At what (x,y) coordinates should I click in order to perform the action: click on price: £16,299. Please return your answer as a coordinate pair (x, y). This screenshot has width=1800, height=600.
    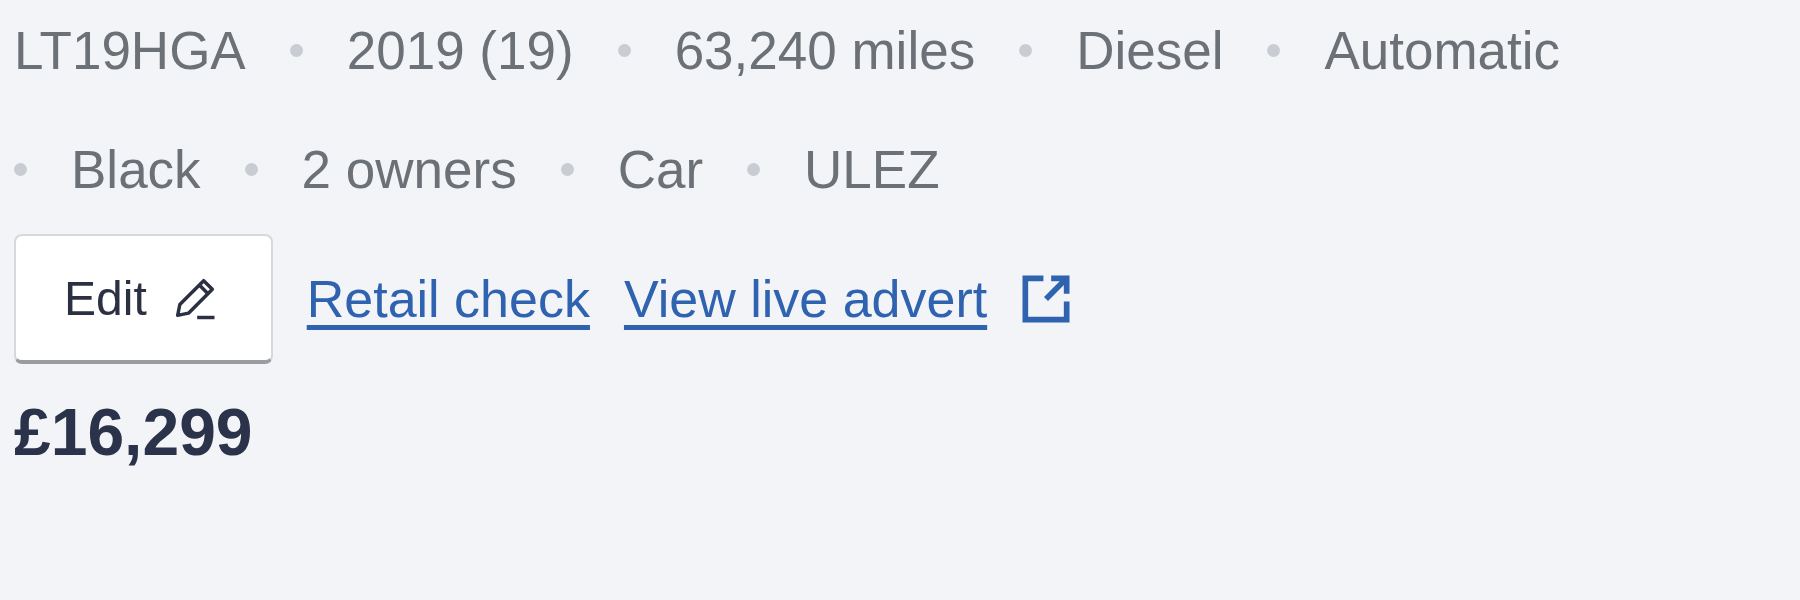
    Looking at the image, I should click on (134, 432).